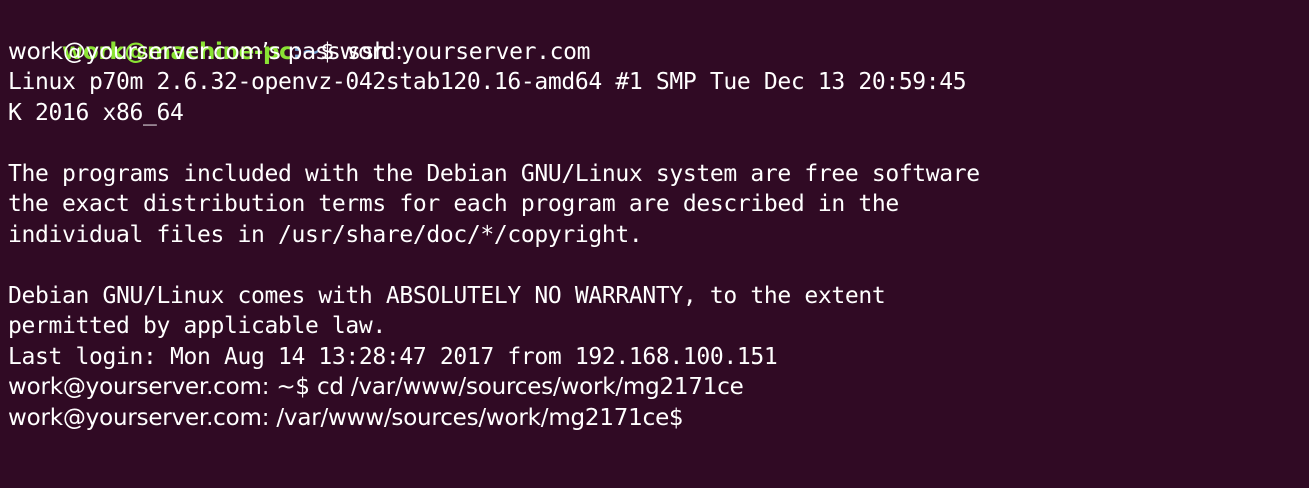  What do you see at coordinates (96, 112) in the screenshot?
I see `uname-output-line-2: K 2016 x86_64` at bounding box center [96, 112].